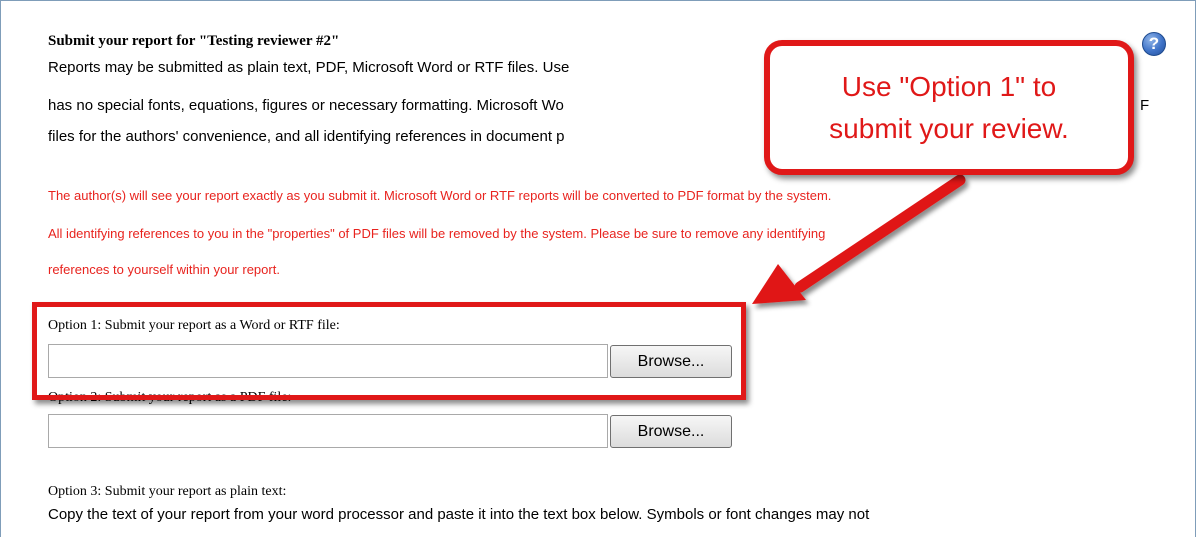 The image size is (1198, 537). What do you see at coordinates (949, 128) in the screenshot?
I see `callout-line-2: submit your review.` at bounding box center [949, 128].